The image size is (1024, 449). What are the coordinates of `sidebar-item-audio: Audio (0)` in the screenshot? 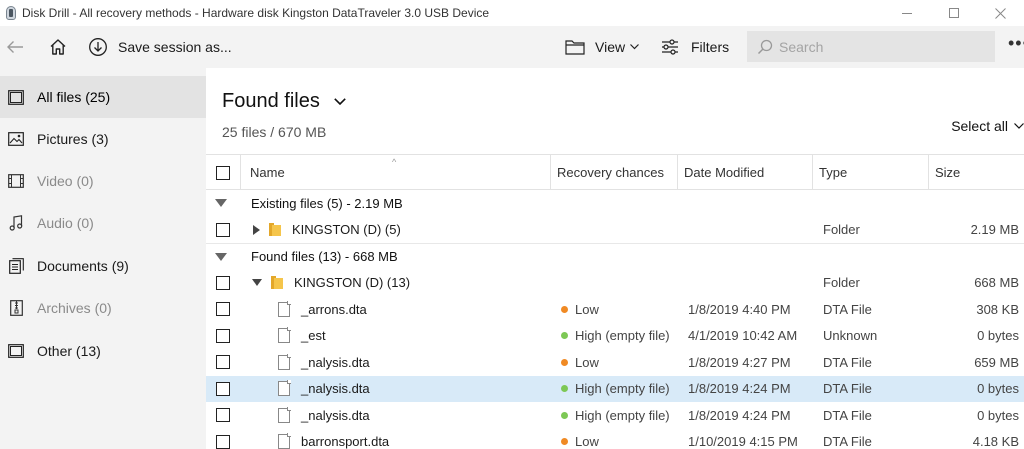 It's located at (103, 223).